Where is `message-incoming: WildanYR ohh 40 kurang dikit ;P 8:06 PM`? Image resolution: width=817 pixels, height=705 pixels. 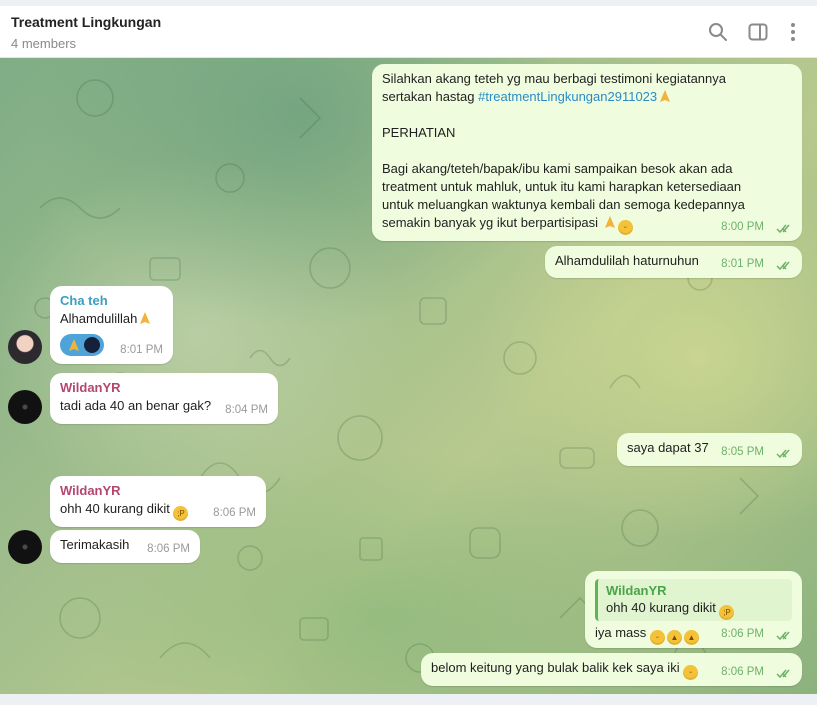 message-incoming: WildanYR ohh 40 kurang dikit ;P 8:06 PM is located at coordinates (158, 501).